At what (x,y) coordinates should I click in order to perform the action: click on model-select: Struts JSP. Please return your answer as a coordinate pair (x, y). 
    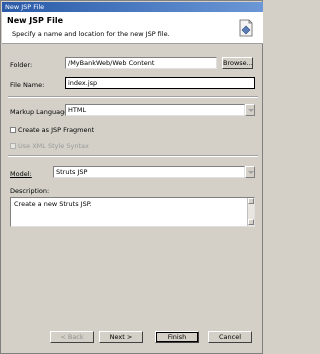
    Looking at the image, I should click on (149, 172).